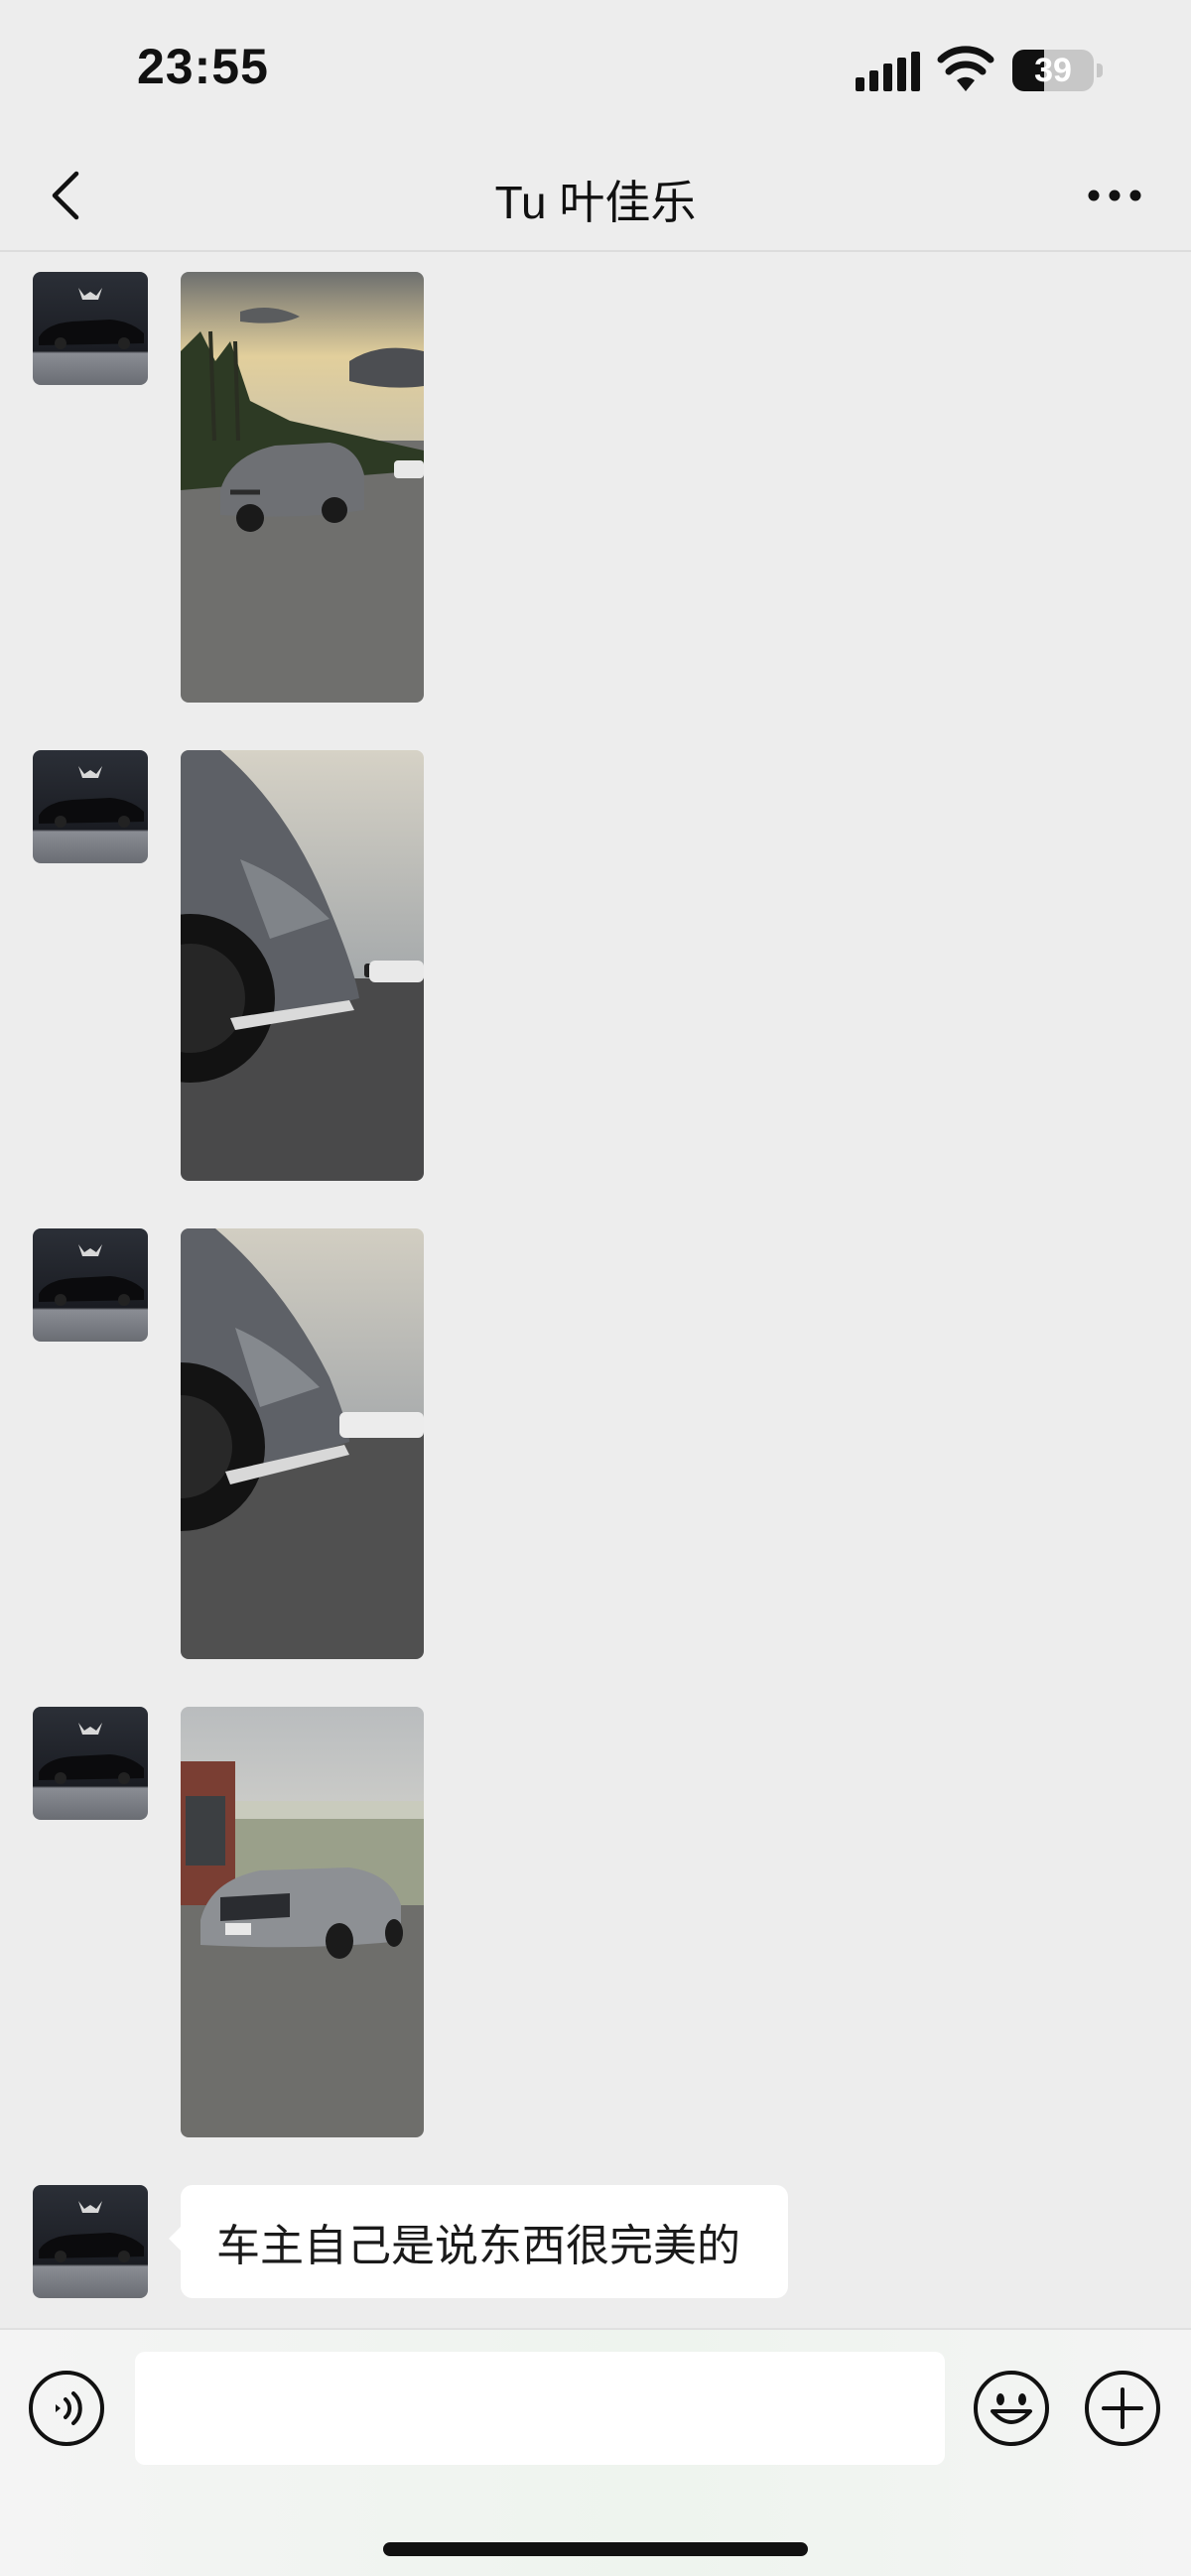 The height and width of the screenshot is (2576, 1191). I want to click on chevron-left-icon, so click(65, 196).